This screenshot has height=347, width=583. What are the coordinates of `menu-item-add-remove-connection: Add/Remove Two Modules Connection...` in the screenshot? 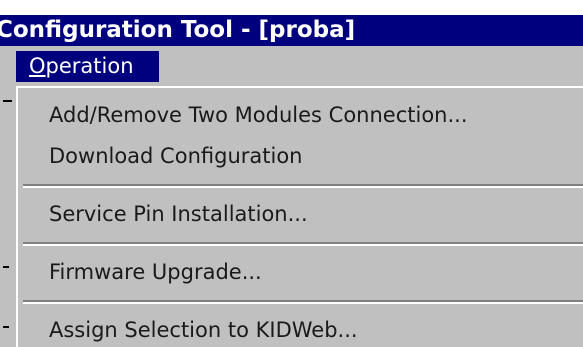 It's located at (258, 115).